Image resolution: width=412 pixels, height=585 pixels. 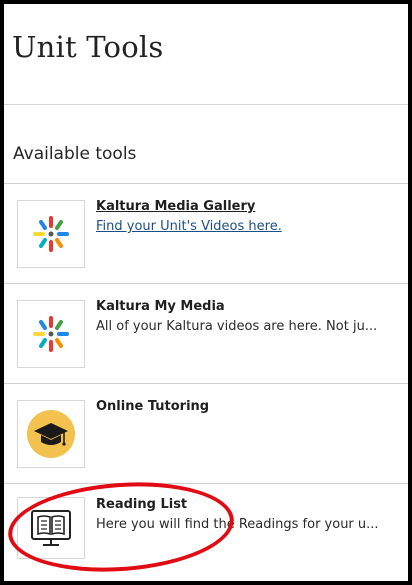 I want to click on page-title: Unit Tools, so click(x=88, y=47).